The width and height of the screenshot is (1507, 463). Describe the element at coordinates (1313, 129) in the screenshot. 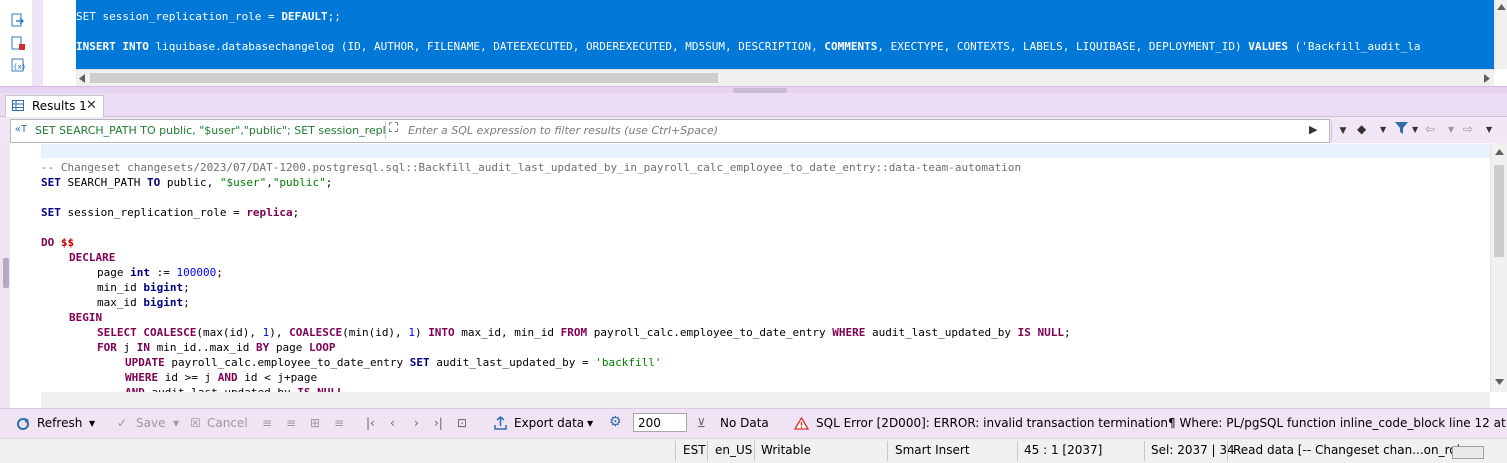

I see `apply-filter-icon: ▶` at that location.